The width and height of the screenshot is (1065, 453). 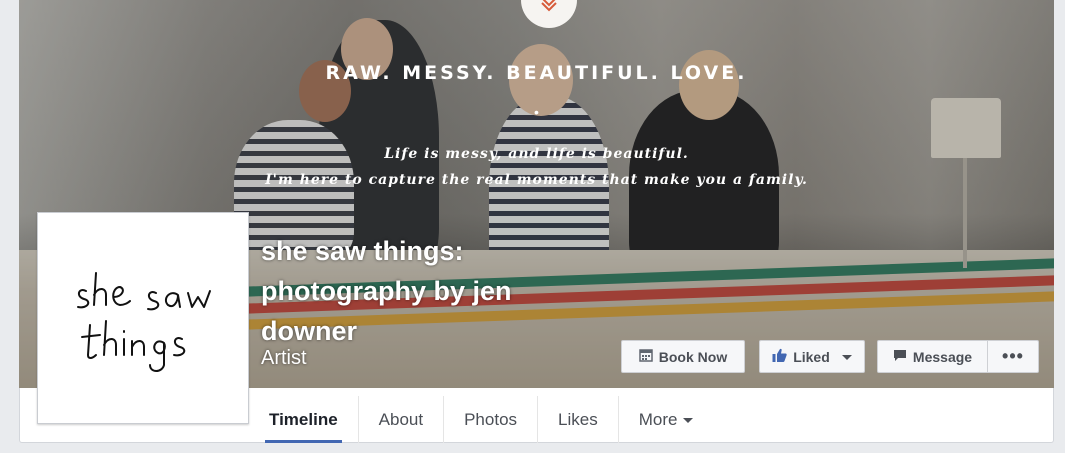 What do you see at coordinates (578, 419) in the screenshot?
I see `tab-likes: Likes` at bounding box center [578, 419].